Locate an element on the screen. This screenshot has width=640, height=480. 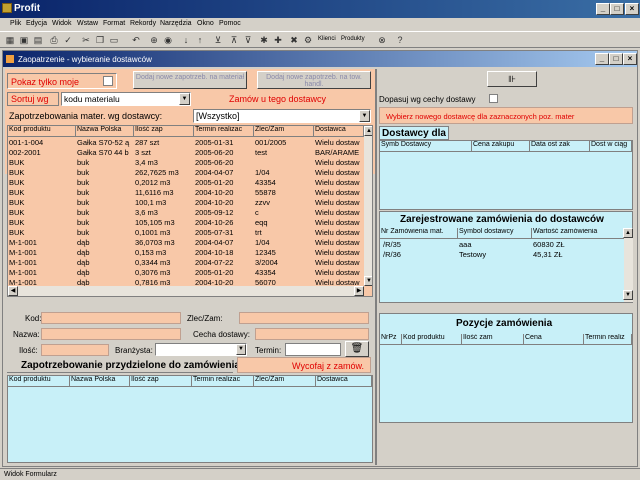
scroll-right-icon: ▶ is located at coordinates (359, 291).